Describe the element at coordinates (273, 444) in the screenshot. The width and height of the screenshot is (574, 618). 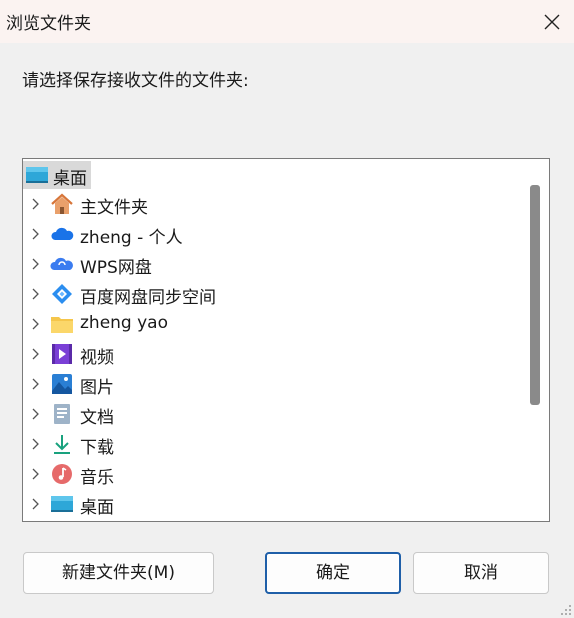
I see `tree-item-downloads: 下载` at that location.